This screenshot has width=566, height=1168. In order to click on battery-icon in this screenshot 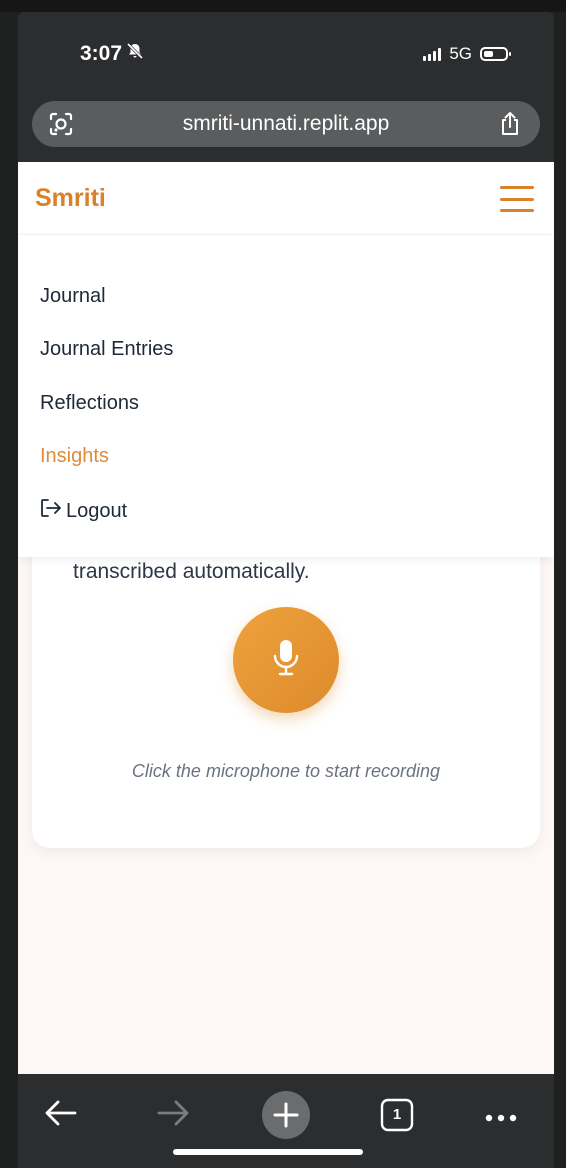, I will do `click(495, 54)`.